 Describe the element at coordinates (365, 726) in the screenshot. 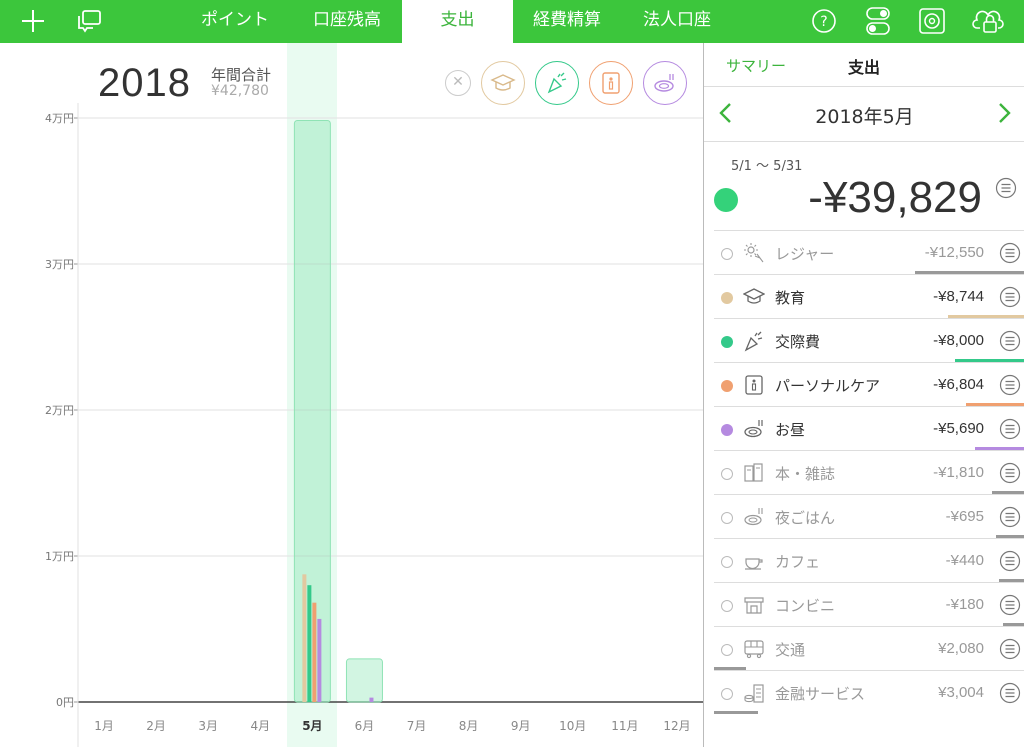

I see `x-tick-label: 6月` at that location.